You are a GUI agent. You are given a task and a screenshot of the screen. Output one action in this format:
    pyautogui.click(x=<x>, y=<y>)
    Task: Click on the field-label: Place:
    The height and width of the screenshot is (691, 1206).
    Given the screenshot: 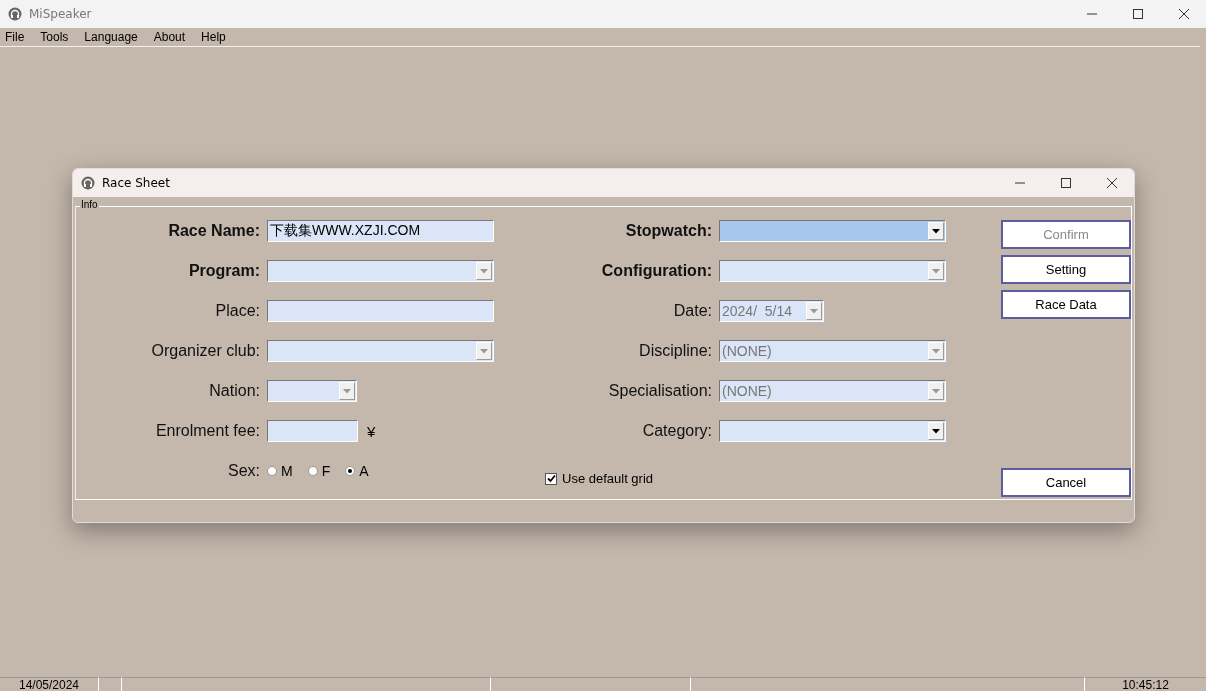 What is the action you would take?
    pyautogui.click(x=237, y=311)
    